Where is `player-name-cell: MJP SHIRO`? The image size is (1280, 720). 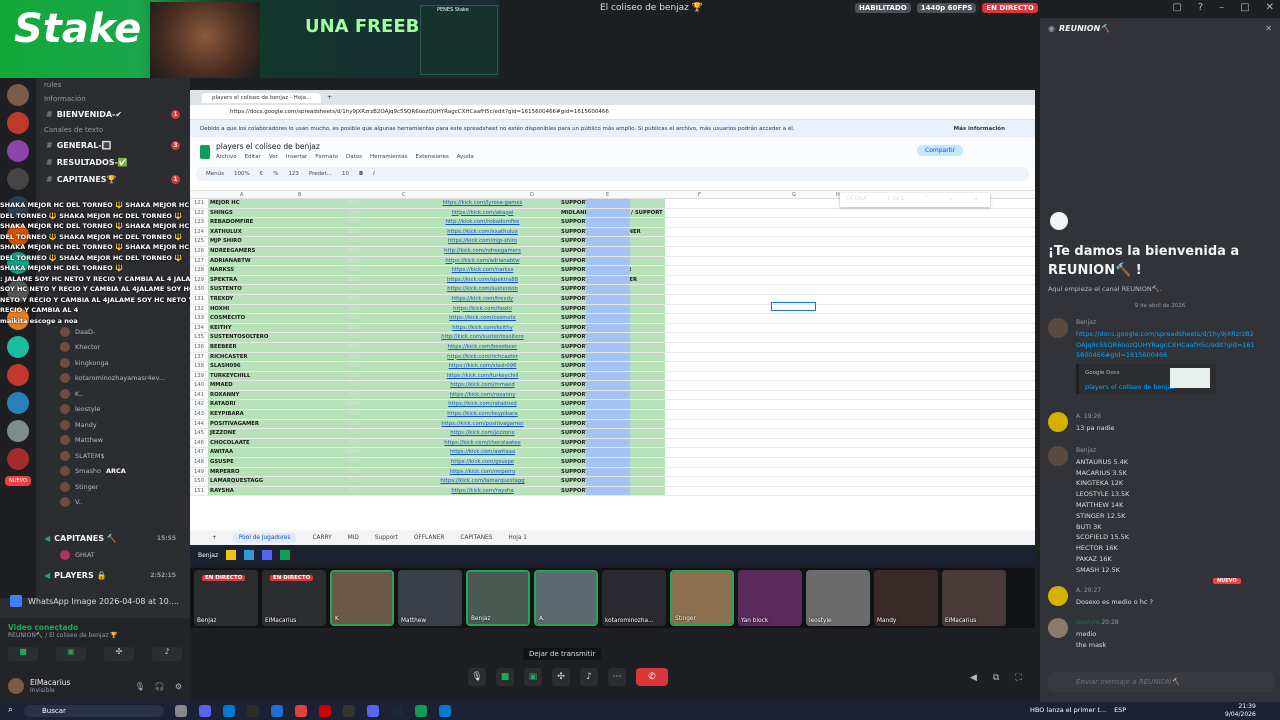 player-name-cell: MJP SHIRO is located at coordinates (267, 241).